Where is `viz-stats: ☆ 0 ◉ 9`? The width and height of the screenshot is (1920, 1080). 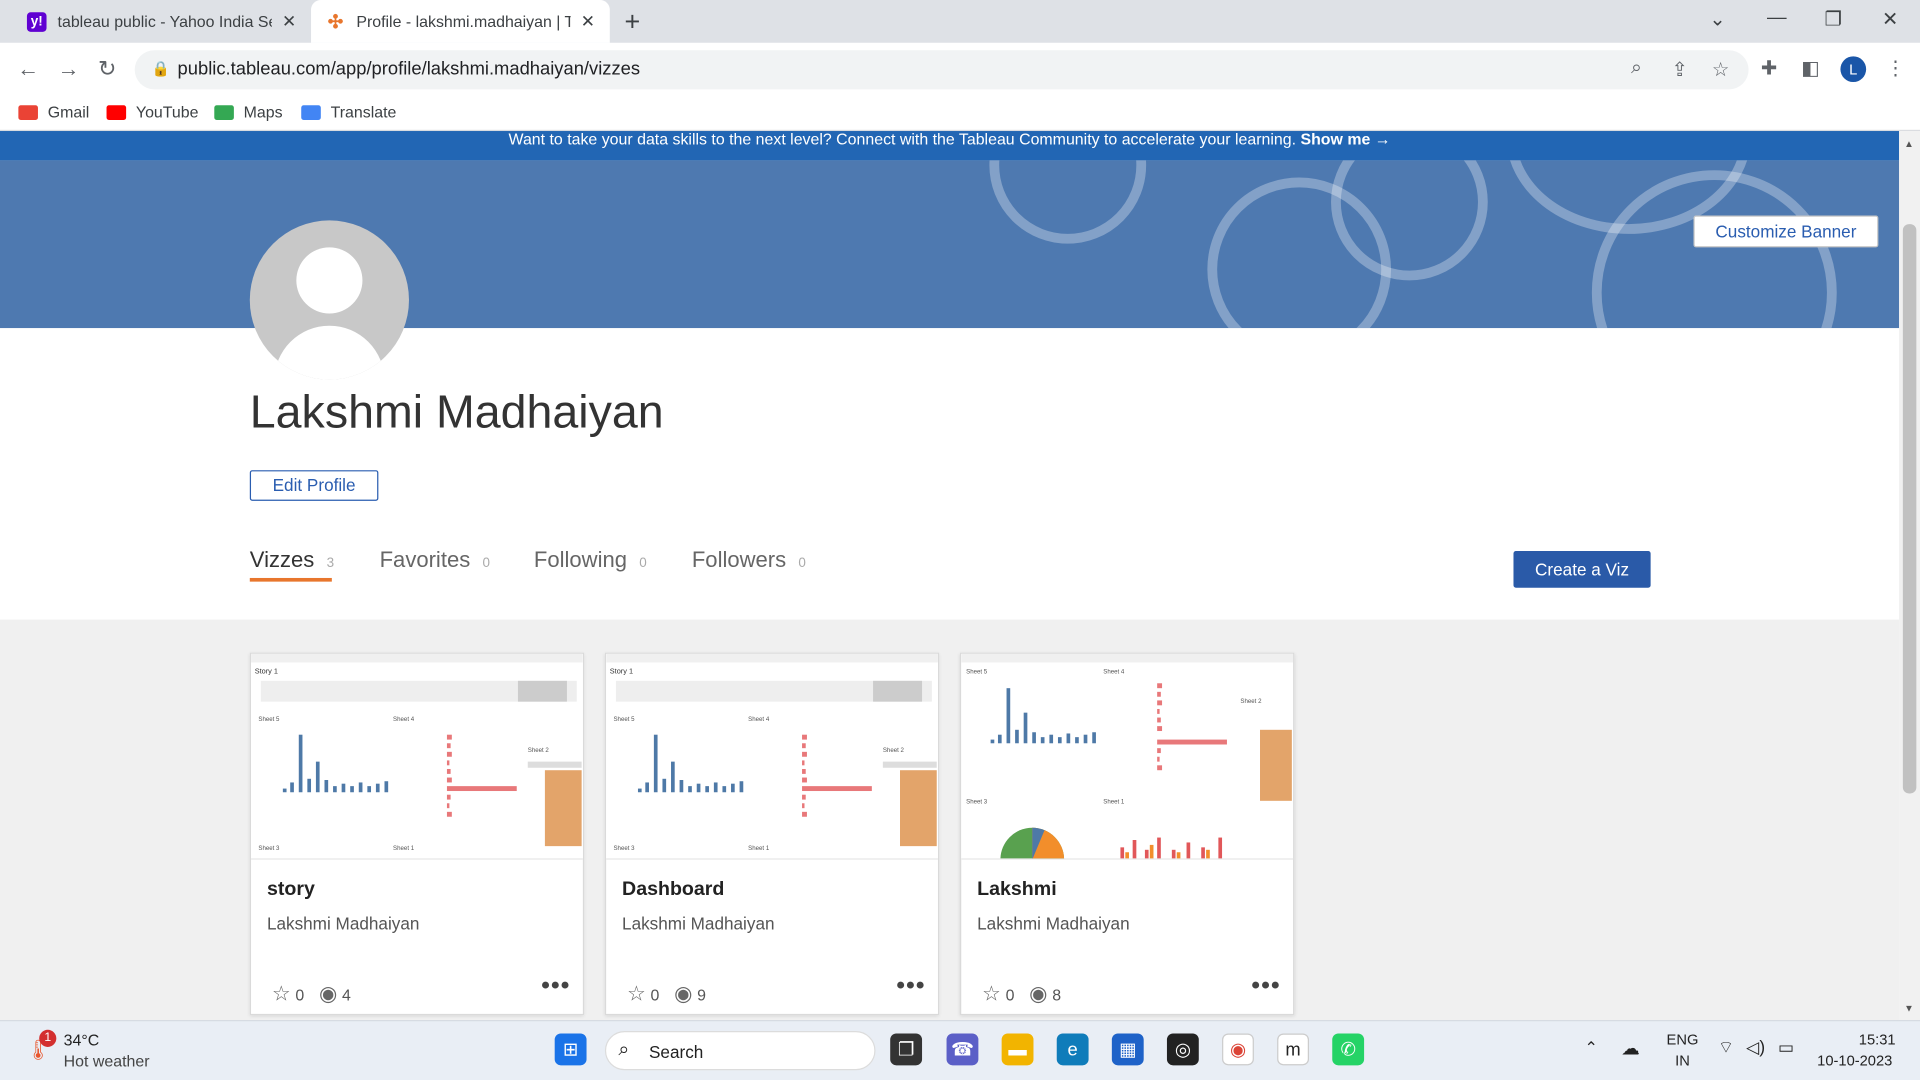 viz-stats: ☆ 0 ◉ 9 is located at coordinates (666, 994).